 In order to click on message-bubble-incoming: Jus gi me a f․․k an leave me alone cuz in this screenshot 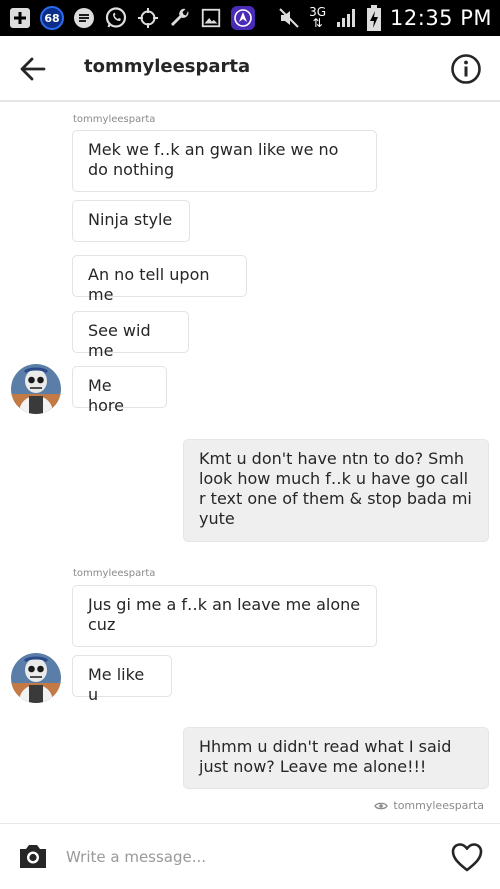, I will do `click(224, 616)`.